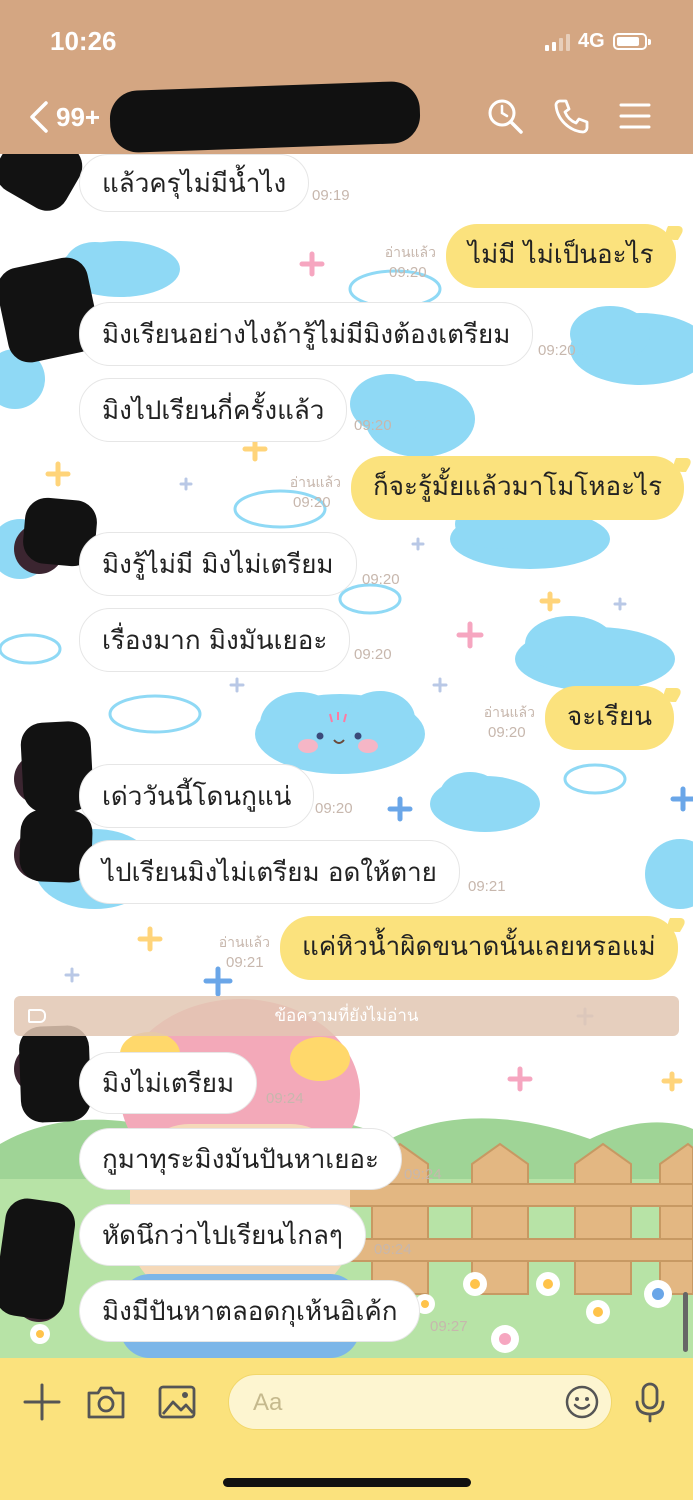  What do you see at coordinates (479, 948) in the screenshot?
I see `message-bubble-outgoing: แค่หิวน้ำผิดขนาดนั้นเลยหรอแม่` at bounding box center [479, 948].